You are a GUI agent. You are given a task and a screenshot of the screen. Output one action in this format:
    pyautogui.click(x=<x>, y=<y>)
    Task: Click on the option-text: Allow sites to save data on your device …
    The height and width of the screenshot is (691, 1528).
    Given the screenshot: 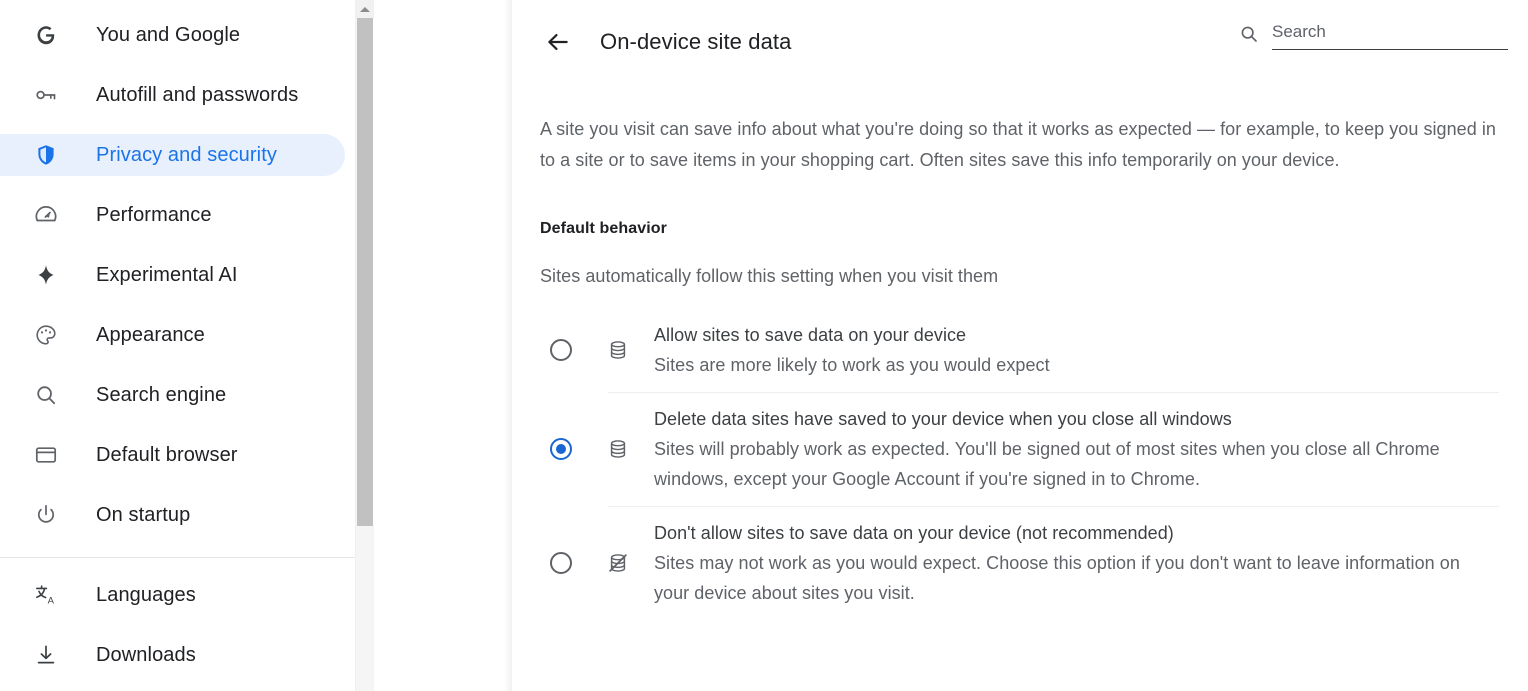 What is the action you would take?
    pyautogui.click(x=1076, y=350)
    